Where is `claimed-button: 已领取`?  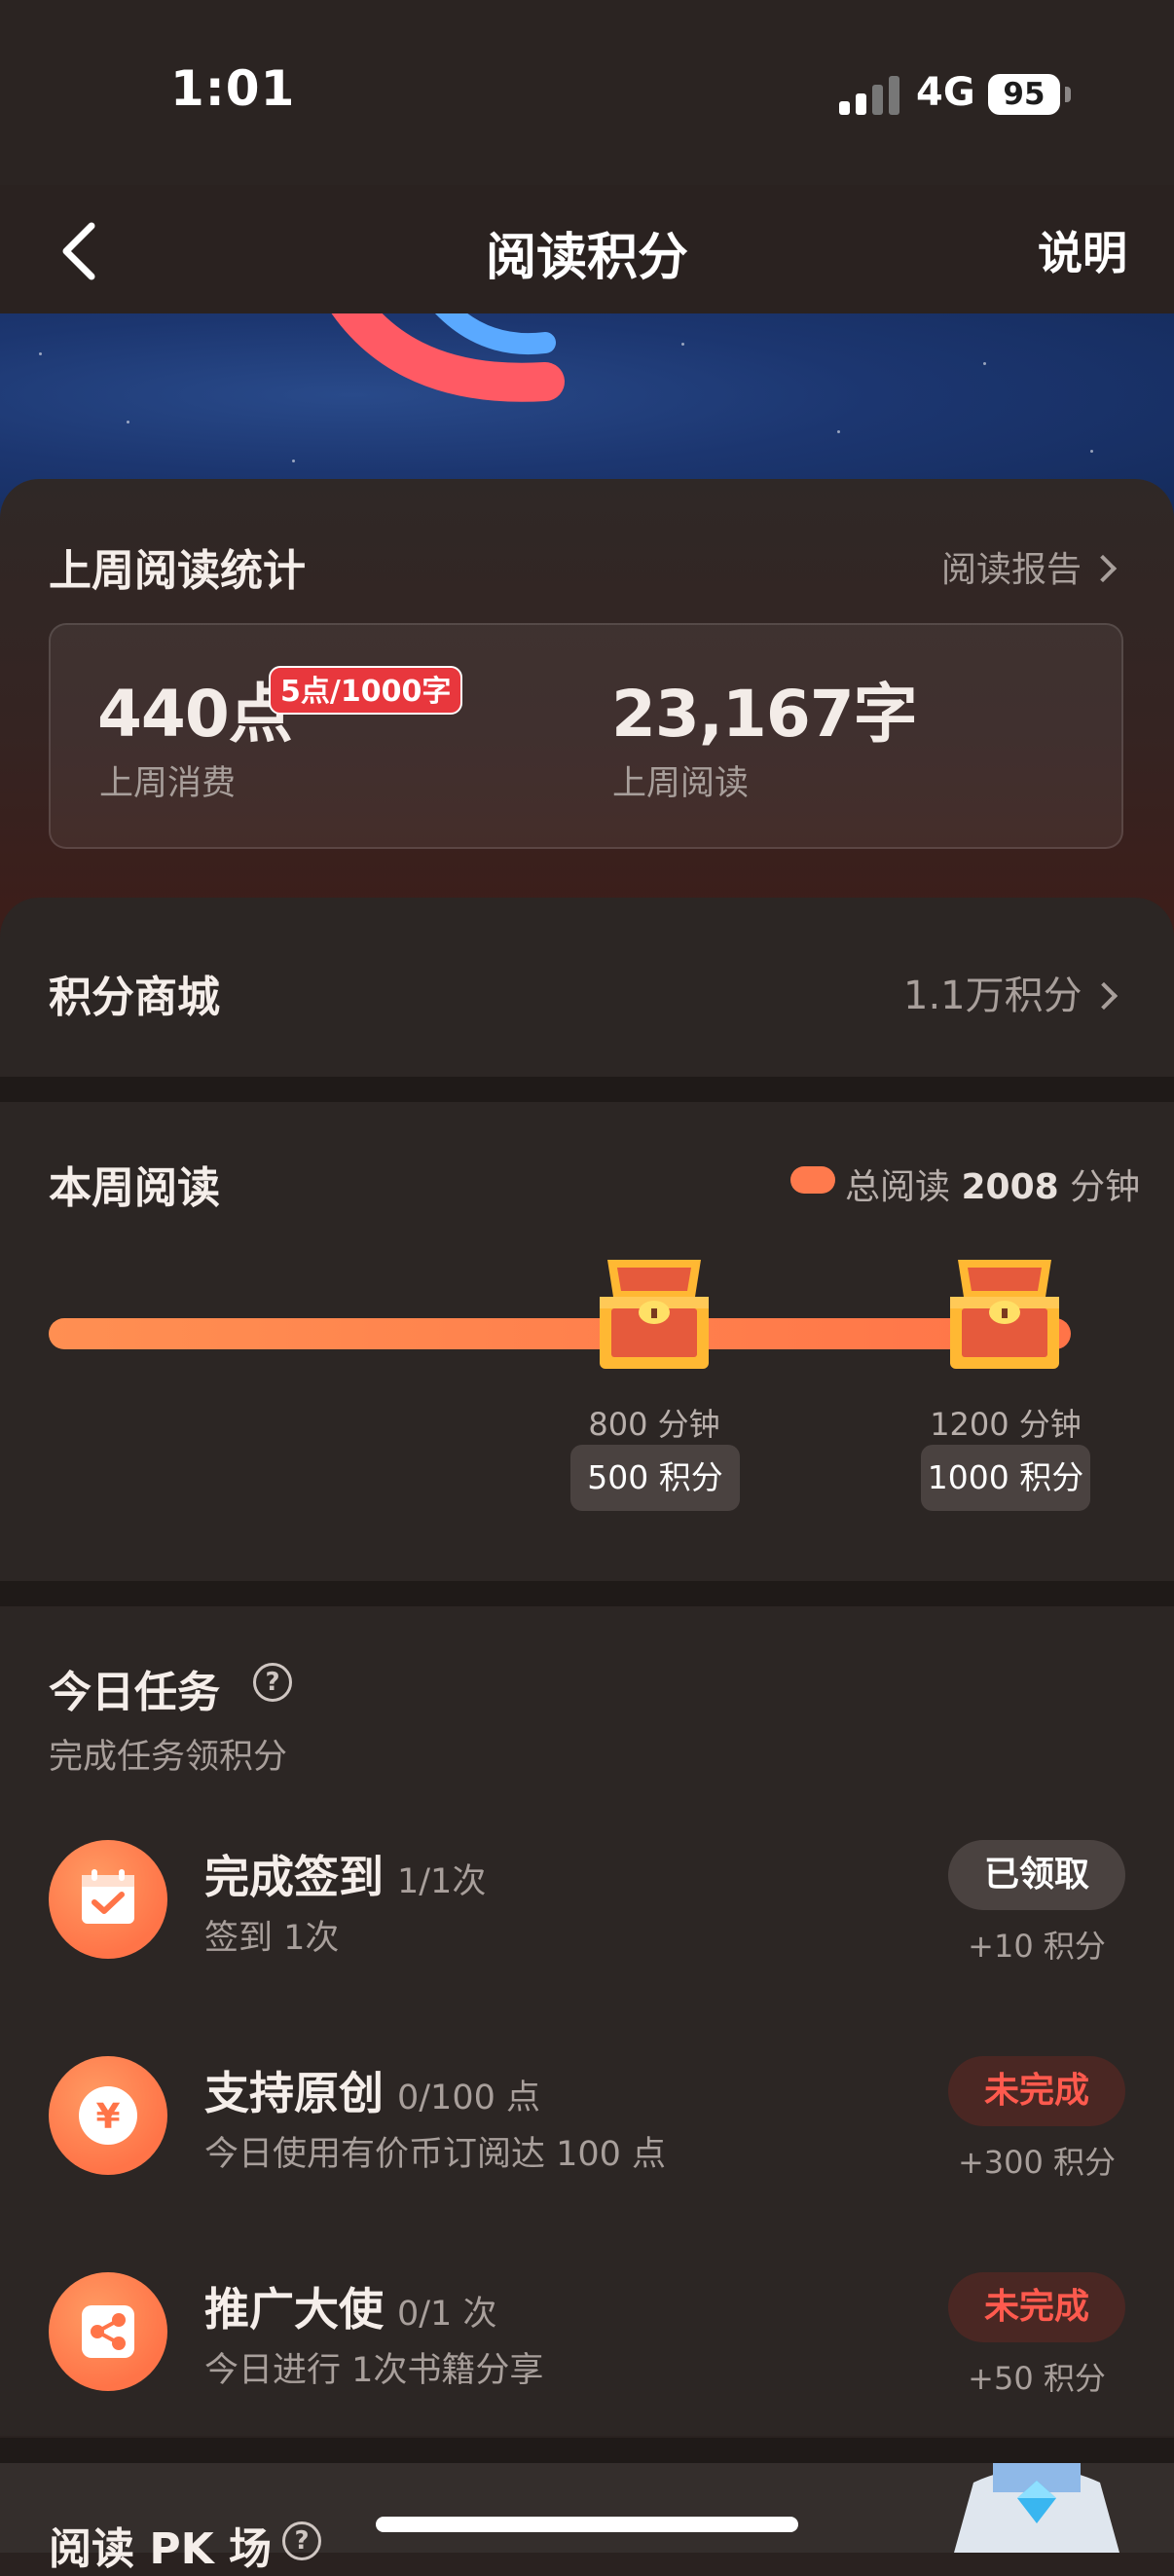
claimed-button: 已领取 is located at coordinates (1036, 1875).